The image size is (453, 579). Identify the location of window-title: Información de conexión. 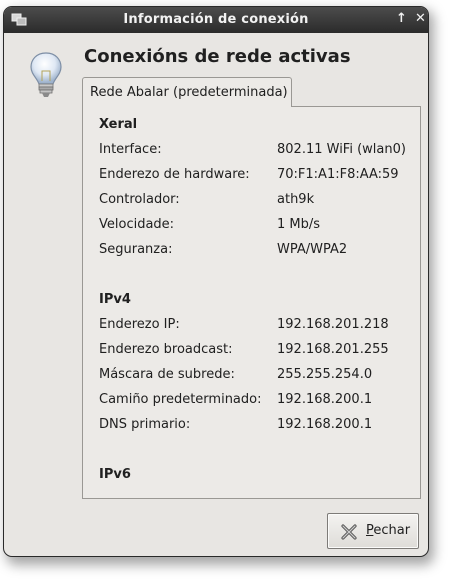
(216, 19).